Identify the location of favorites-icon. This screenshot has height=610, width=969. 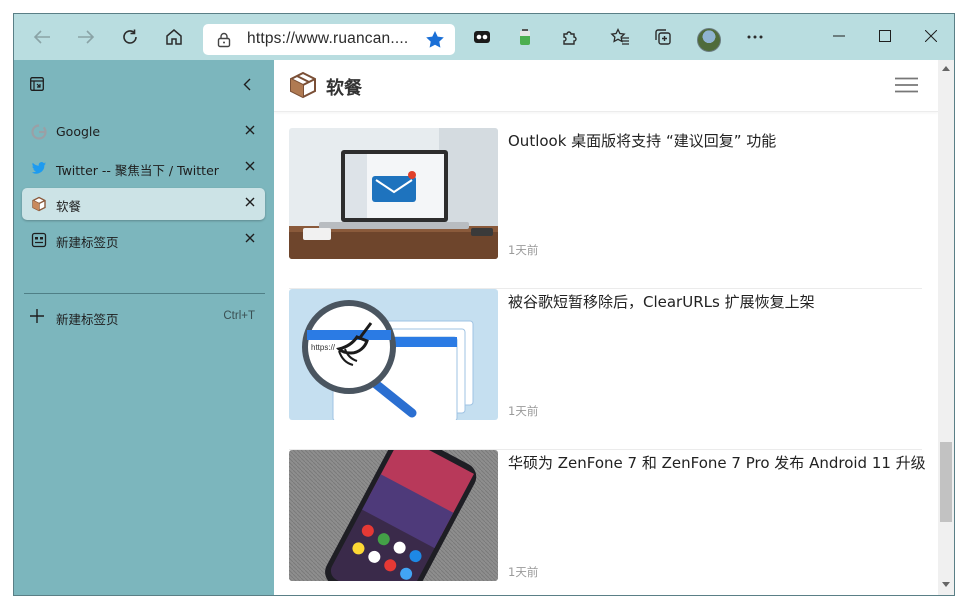
(619, 36).